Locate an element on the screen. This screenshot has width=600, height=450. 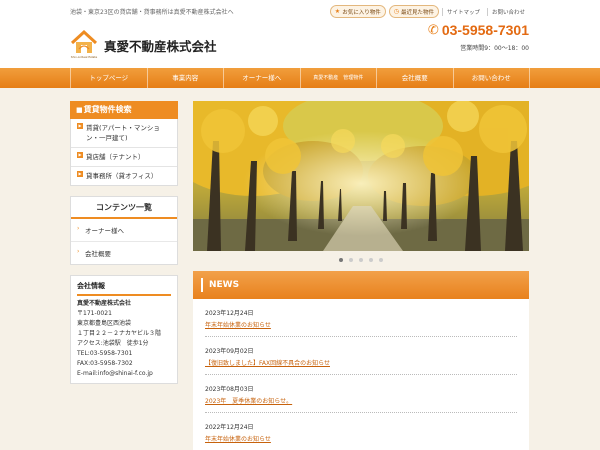
company-info-postal: 〒171-0021 is located at coordinates (94, 313).